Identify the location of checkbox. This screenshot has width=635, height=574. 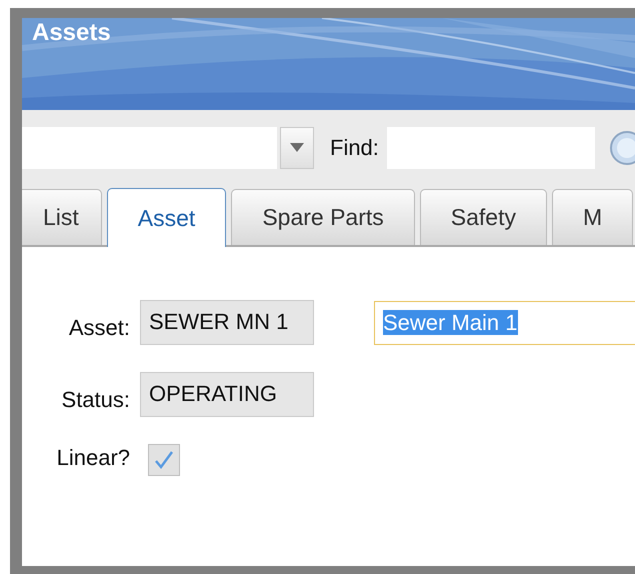
(164, 460).